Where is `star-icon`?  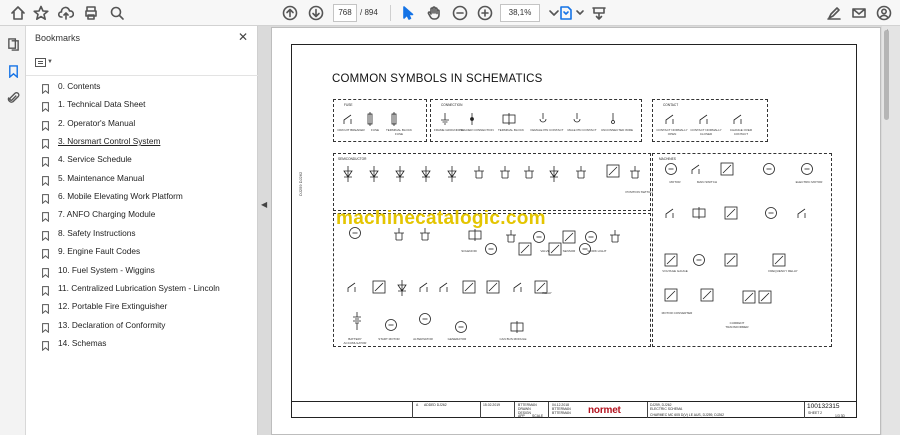 star-icon is located at coordinates (41, 13).